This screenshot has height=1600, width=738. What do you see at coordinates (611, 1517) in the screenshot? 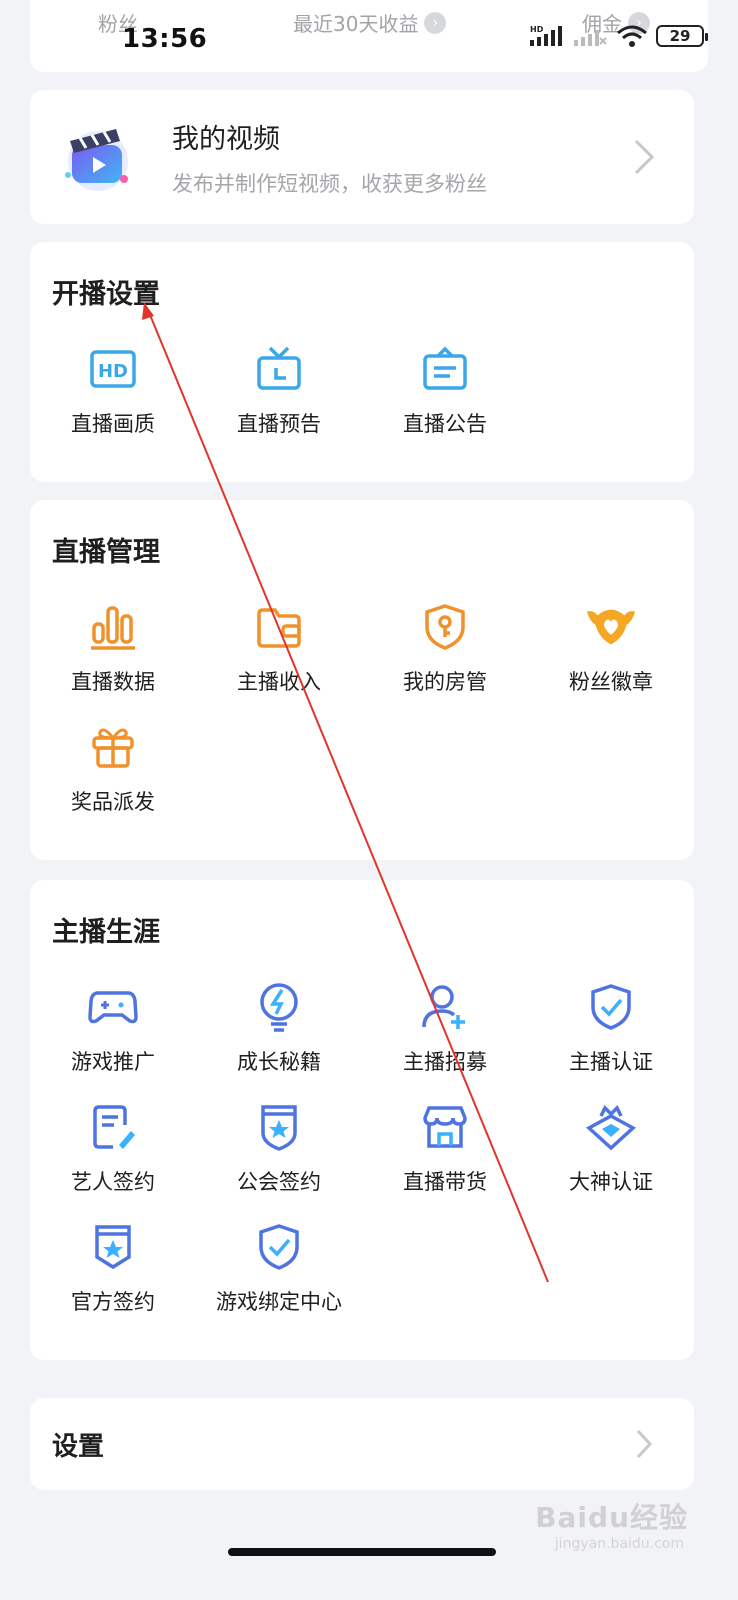
I see `baidu-jingyan-watermark: Baidu经验` at bounding box center [611, 1517].